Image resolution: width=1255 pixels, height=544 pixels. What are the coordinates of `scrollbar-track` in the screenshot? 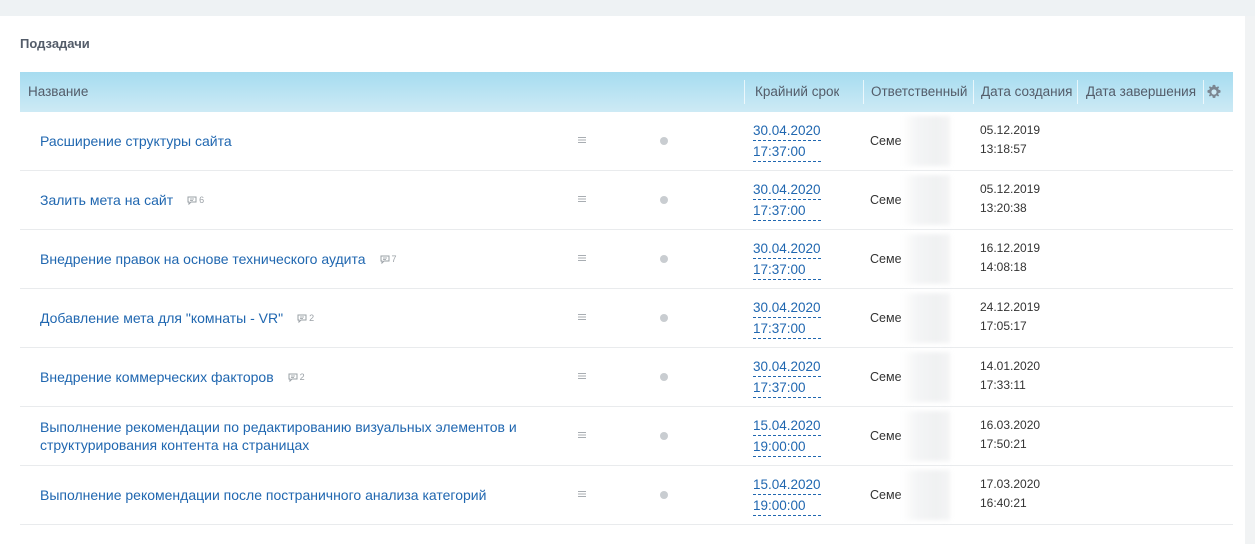 It's located at (1250, 280).